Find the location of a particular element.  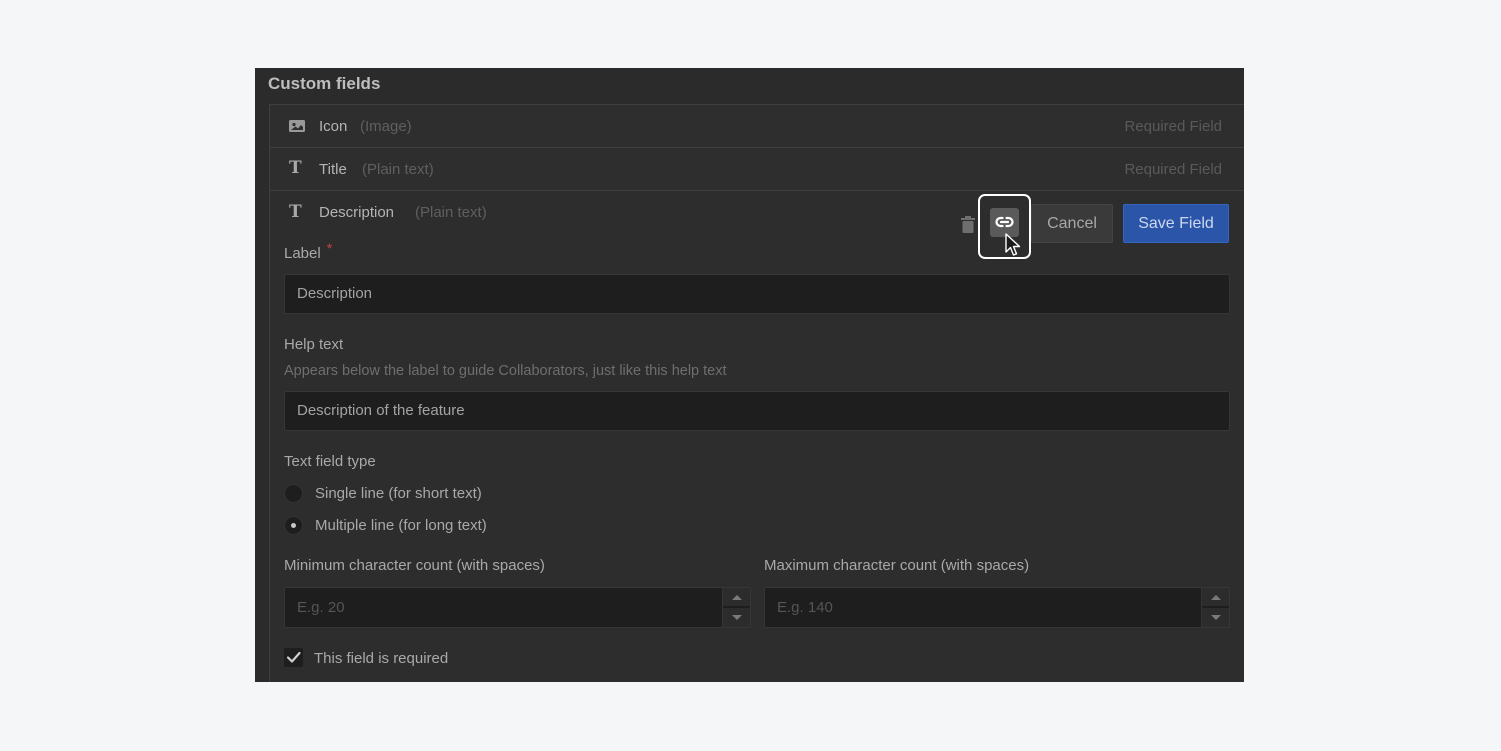

min-count-input: E.g. 20 is located at coordinates (517, 607).